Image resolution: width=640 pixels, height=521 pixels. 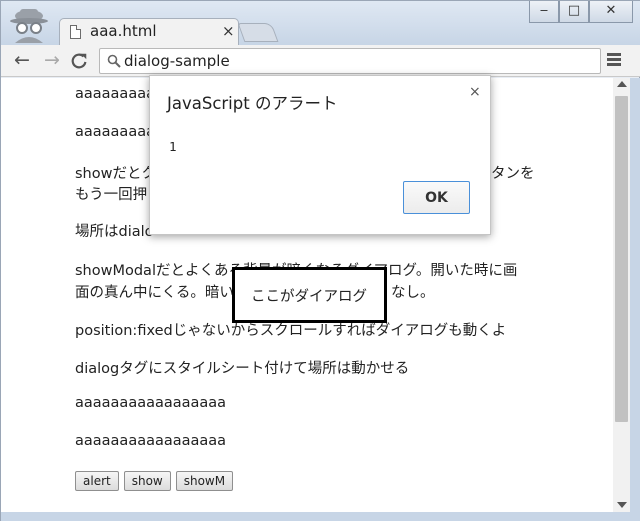 What do you see at coordinates (79, 61) in the screenshot?
I see `reload-icon` at bounding box center [79, 61].